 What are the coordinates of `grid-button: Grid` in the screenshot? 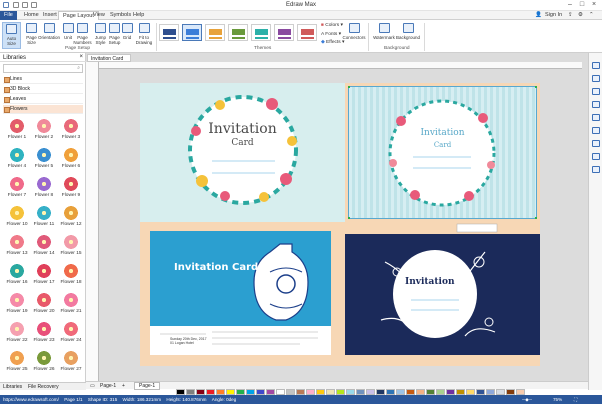 It's located at (127, 35).